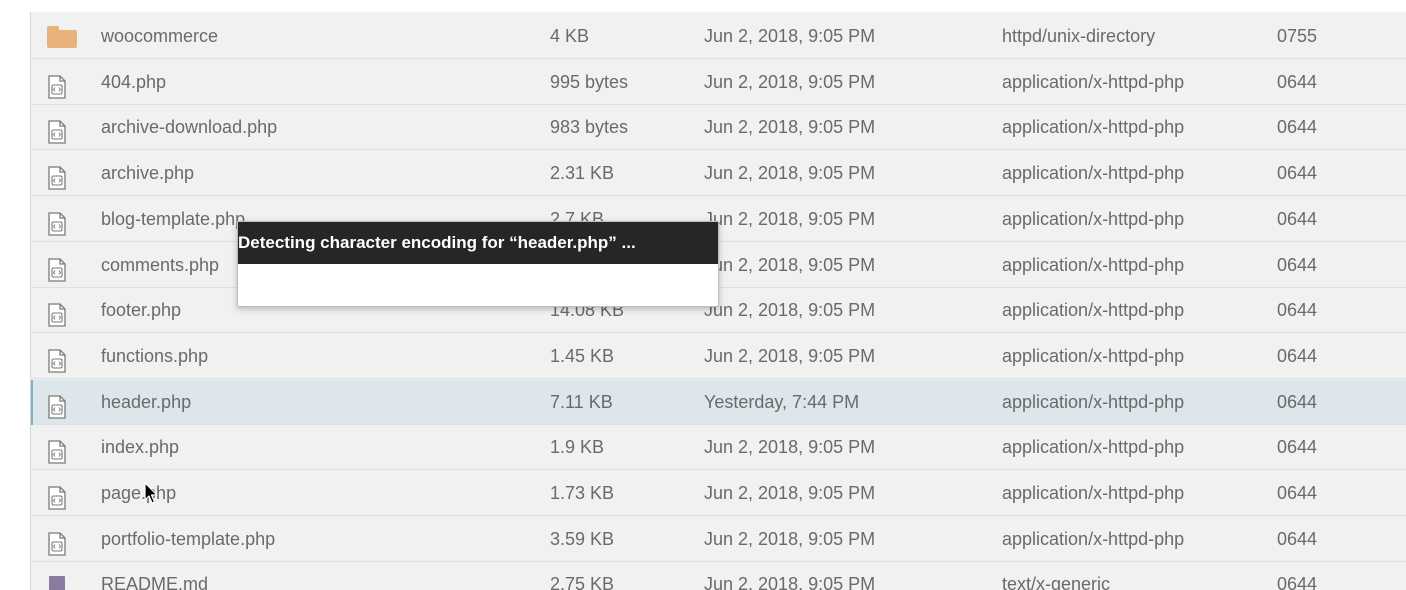  I want to click on file-name: index.php, so click(140, 447).